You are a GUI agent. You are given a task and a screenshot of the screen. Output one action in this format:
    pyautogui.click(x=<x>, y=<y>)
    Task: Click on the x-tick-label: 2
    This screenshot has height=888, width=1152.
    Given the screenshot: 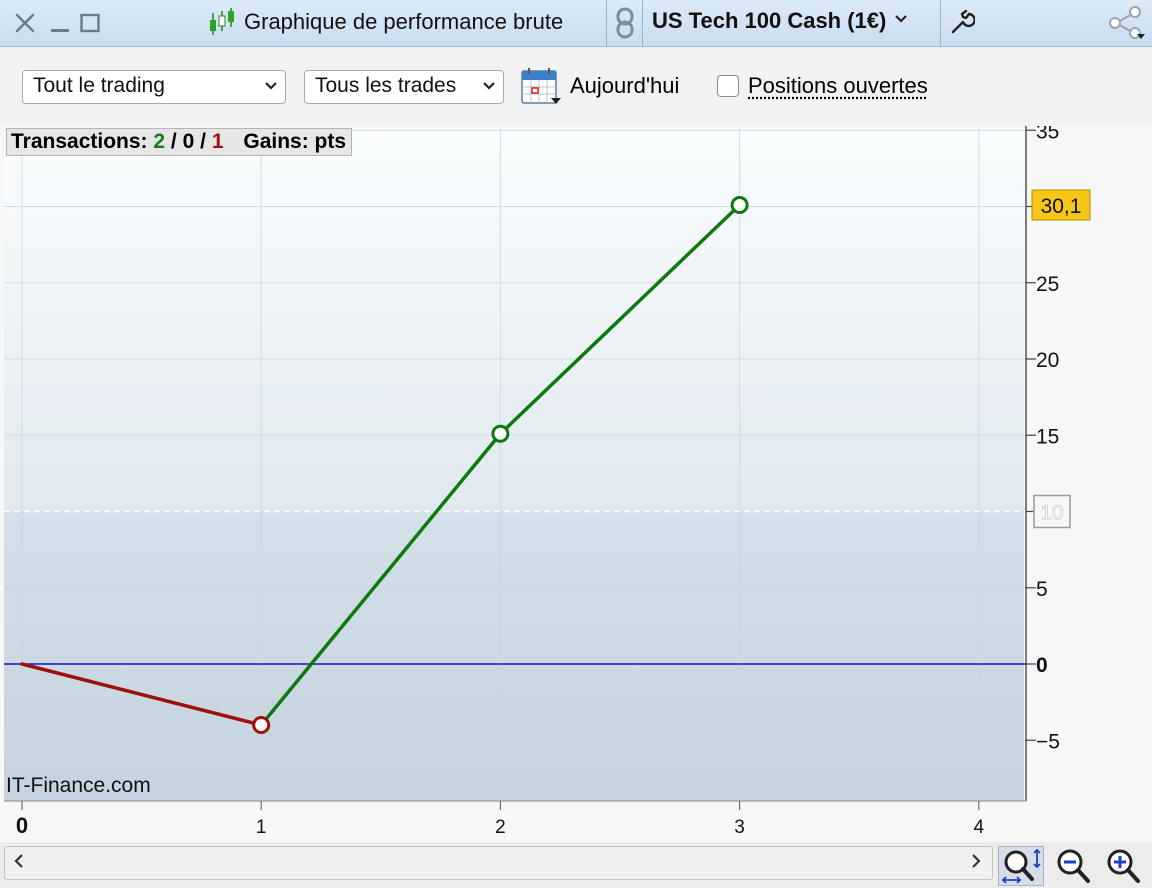 What is the action you would take?
    pyautogui.click(x=500, y=827)
    